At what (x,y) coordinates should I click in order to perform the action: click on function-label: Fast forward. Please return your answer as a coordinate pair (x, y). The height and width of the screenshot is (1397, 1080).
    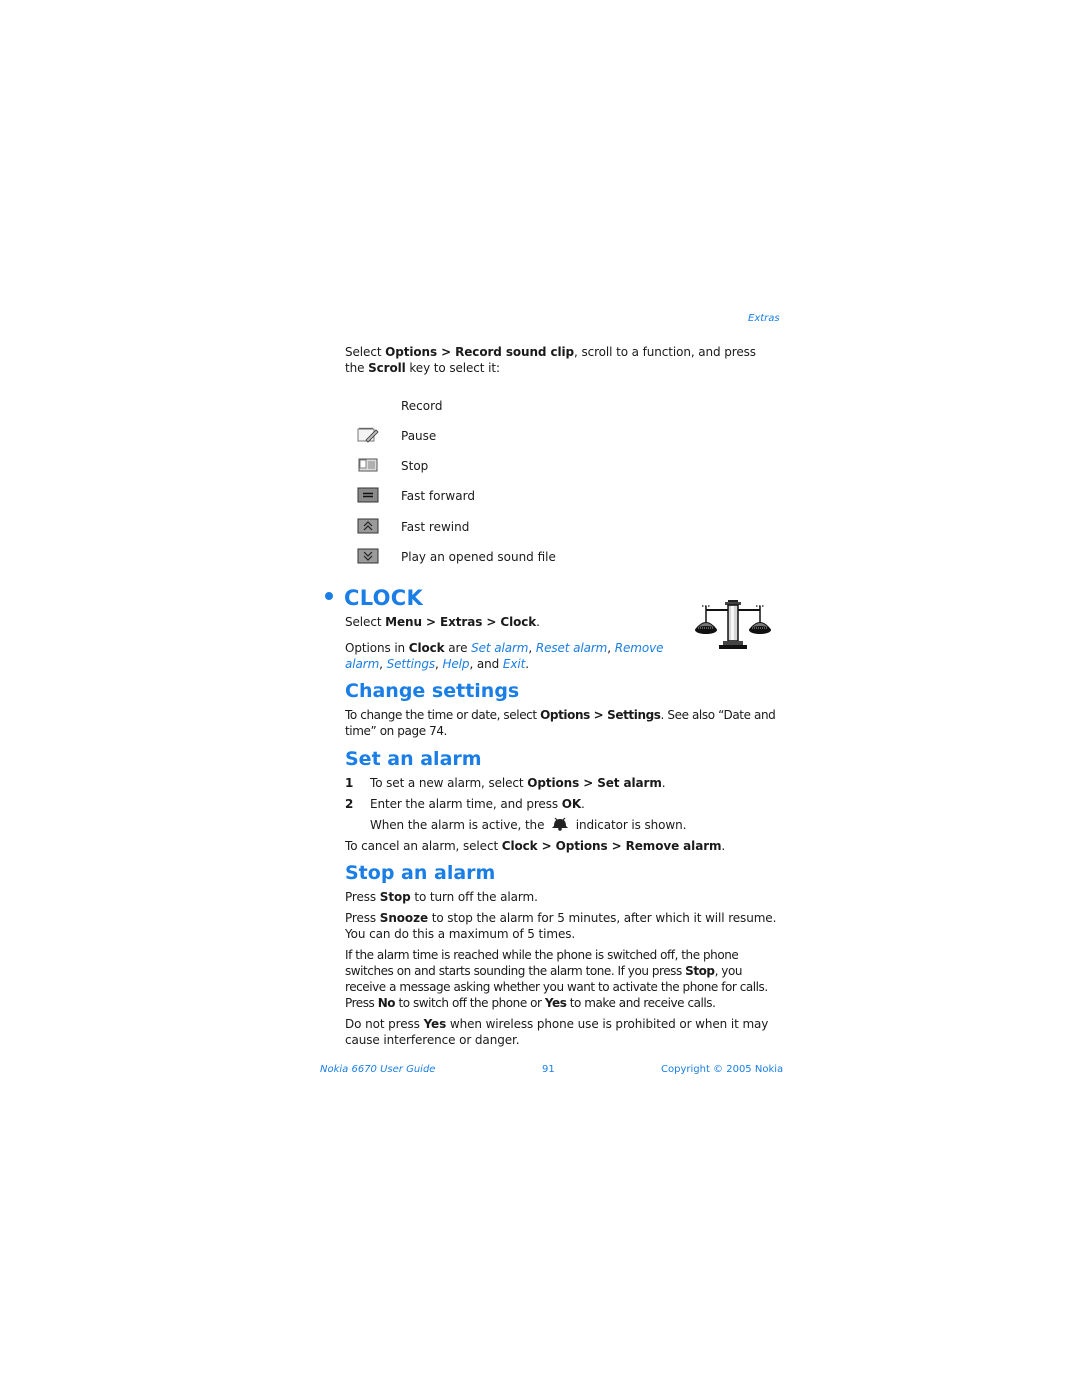
    Looking at the image, I should click on (438, 496).